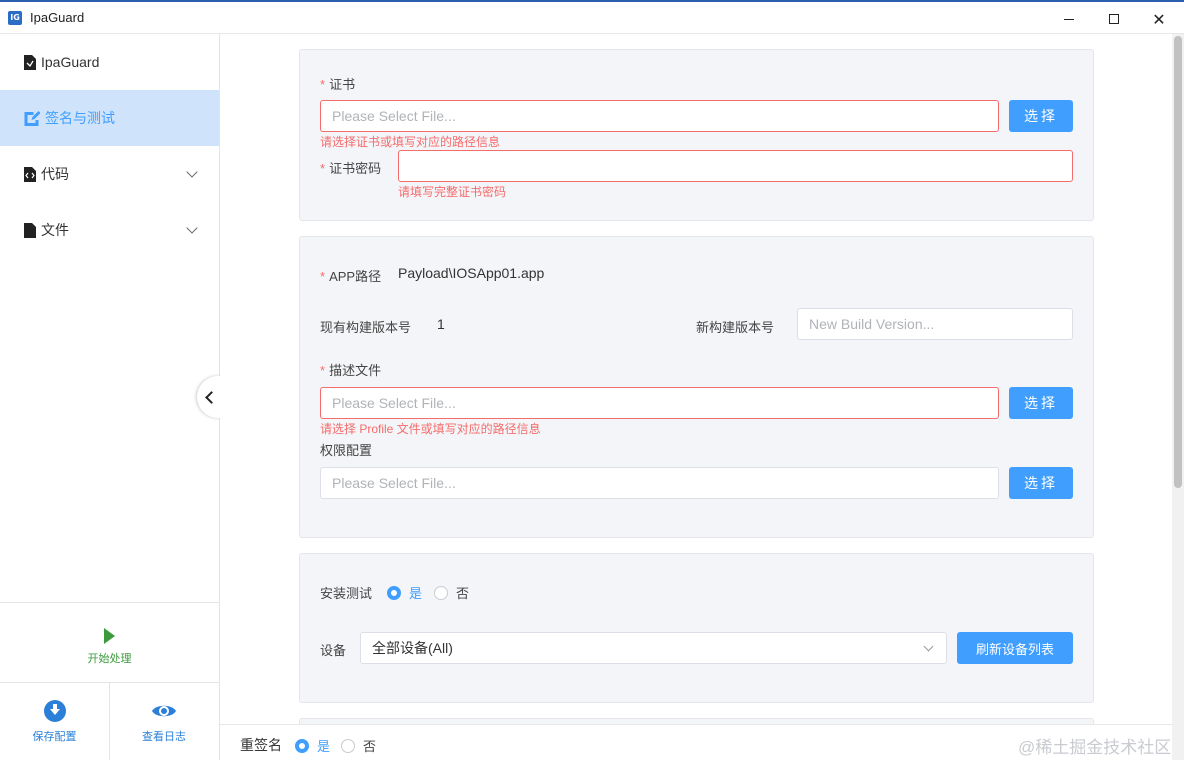 The height and width of the screenshot is (760, 1184). I want to click on profile-label: * 描述文件, so click(351, 370).